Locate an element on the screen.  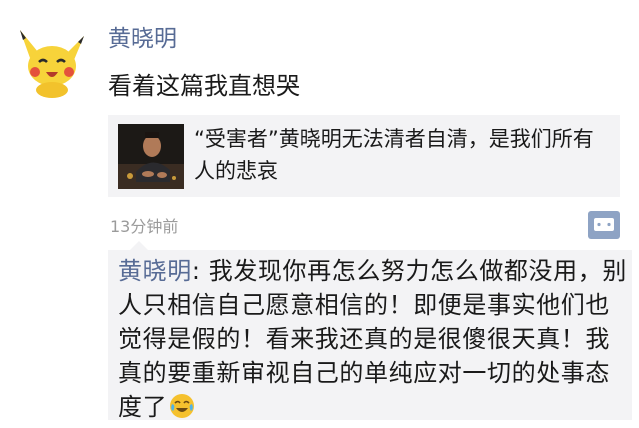
comment-icon is located at coordinates (604, 224).